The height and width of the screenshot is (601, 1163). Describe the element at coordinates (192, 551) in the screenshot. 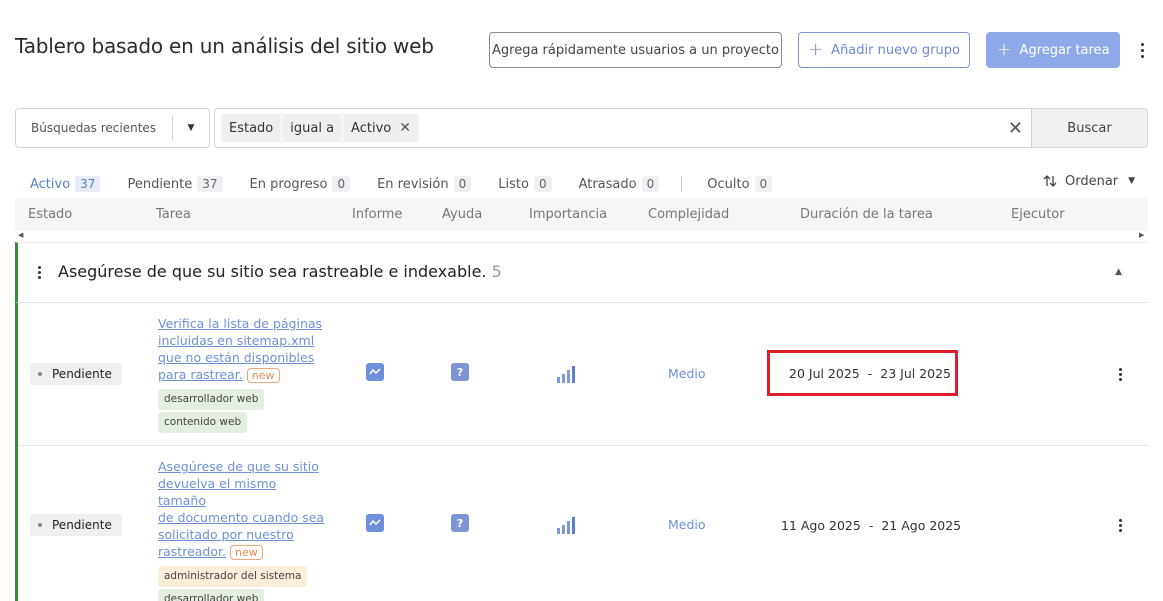

I see `task-line: rastreador.` at that location.